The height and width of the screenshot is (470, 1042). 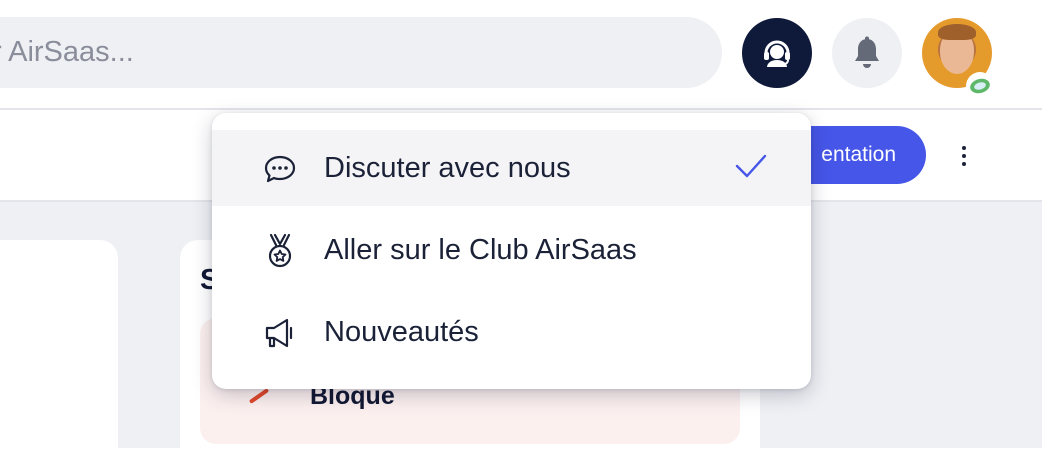 I want to click on presentation-button-label: entation, so click(x=858, y=154).